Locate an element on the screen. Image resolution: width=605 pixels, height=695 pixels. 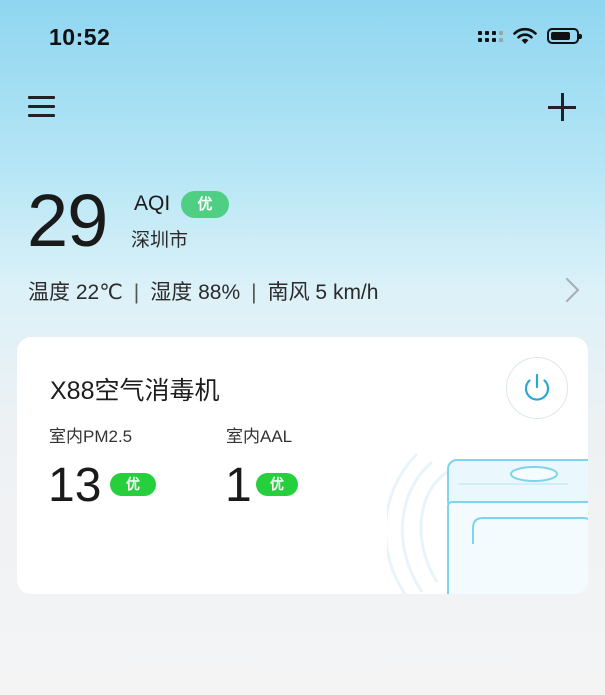
humidity-text: 湿度 88% is located at coordinates (195, 292).